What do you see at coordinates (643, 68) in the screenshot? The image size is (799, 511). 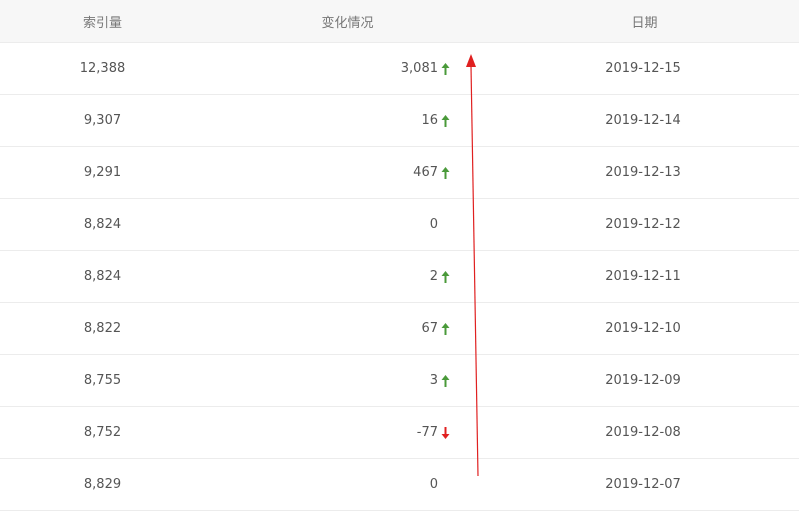 I see `date-cell: 2019-12-15` at bounding box center [643, 68].